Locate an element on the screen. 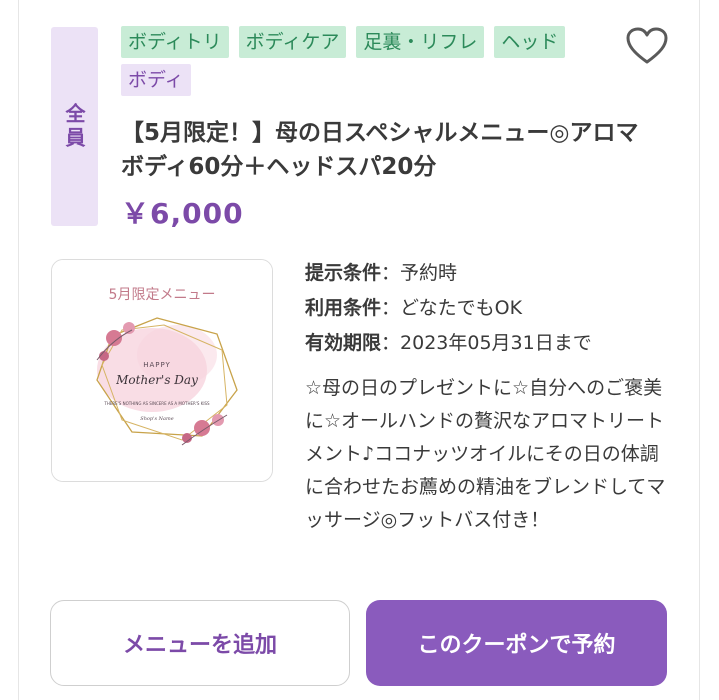  add-menu-button: メニューを追加 is located at coordinates (200, 643).